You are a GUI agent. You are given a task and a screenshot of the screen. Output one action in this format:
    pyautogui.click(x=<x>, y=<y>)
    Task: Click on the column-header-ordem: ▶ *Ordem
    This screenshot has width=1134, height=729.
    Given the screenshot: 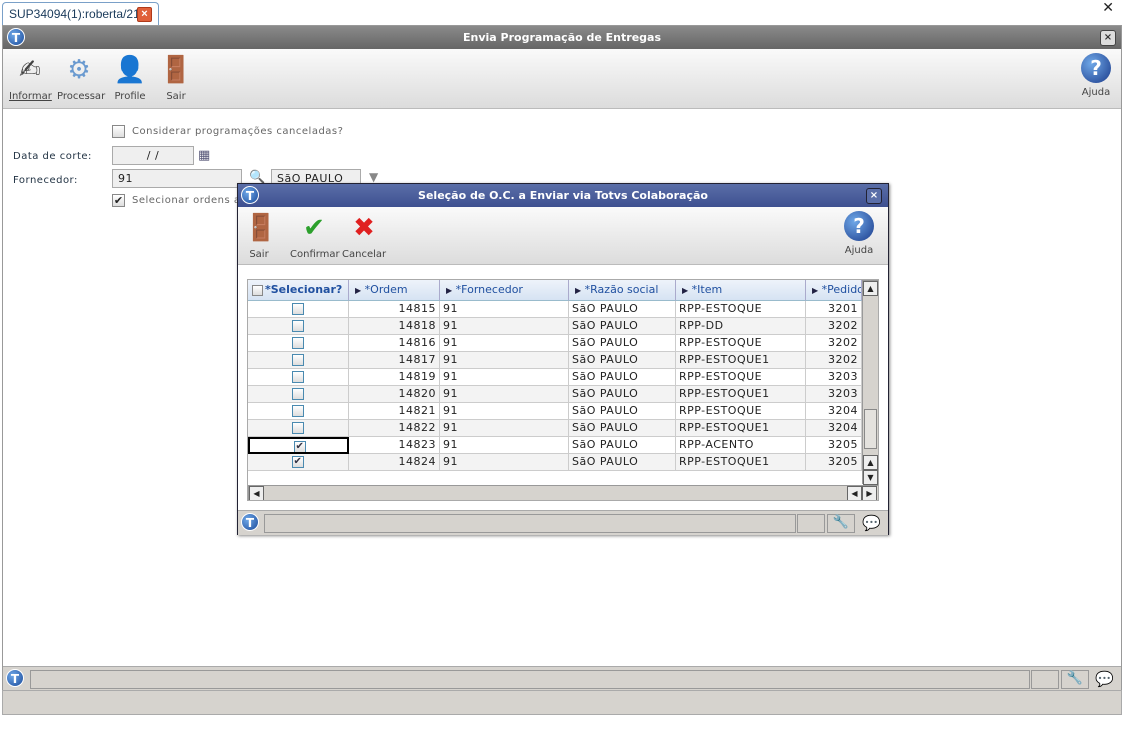 What is the action you would take?
    pyautogui.click(x=394, y=290)
    